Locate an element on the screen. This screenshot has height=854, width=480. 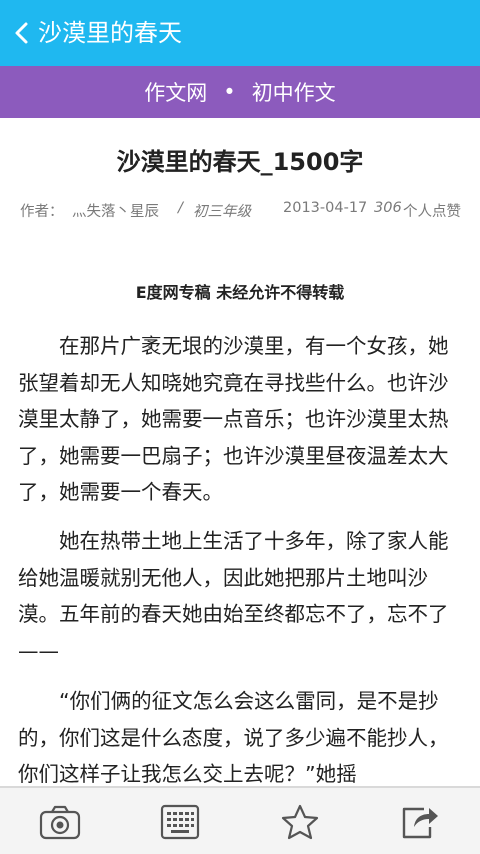
share-icon is located at coordinates (420, 823).